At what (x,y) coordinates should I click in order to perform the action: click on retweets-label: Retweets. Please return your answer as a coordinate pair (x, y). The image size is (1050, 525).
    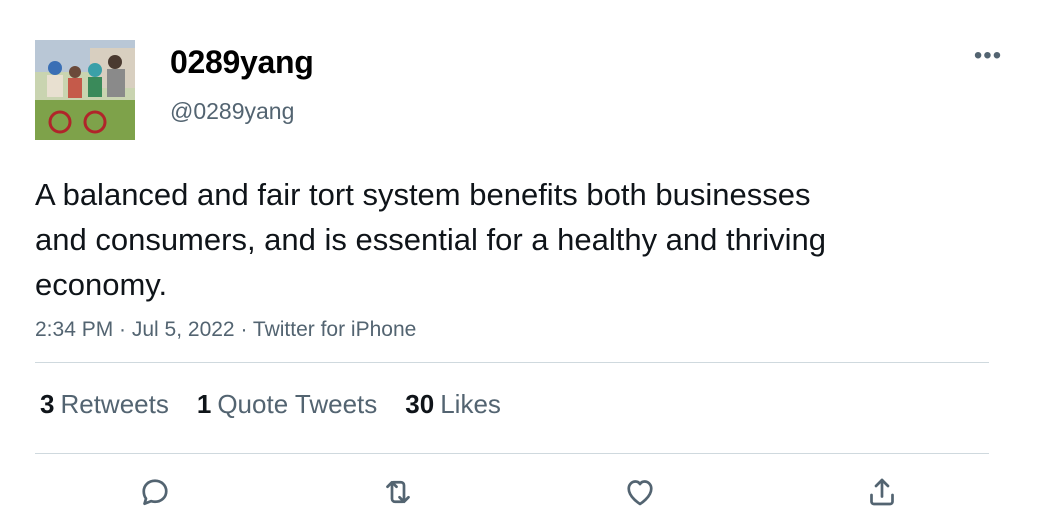
    Looking at the image, I should click on (114, 404).